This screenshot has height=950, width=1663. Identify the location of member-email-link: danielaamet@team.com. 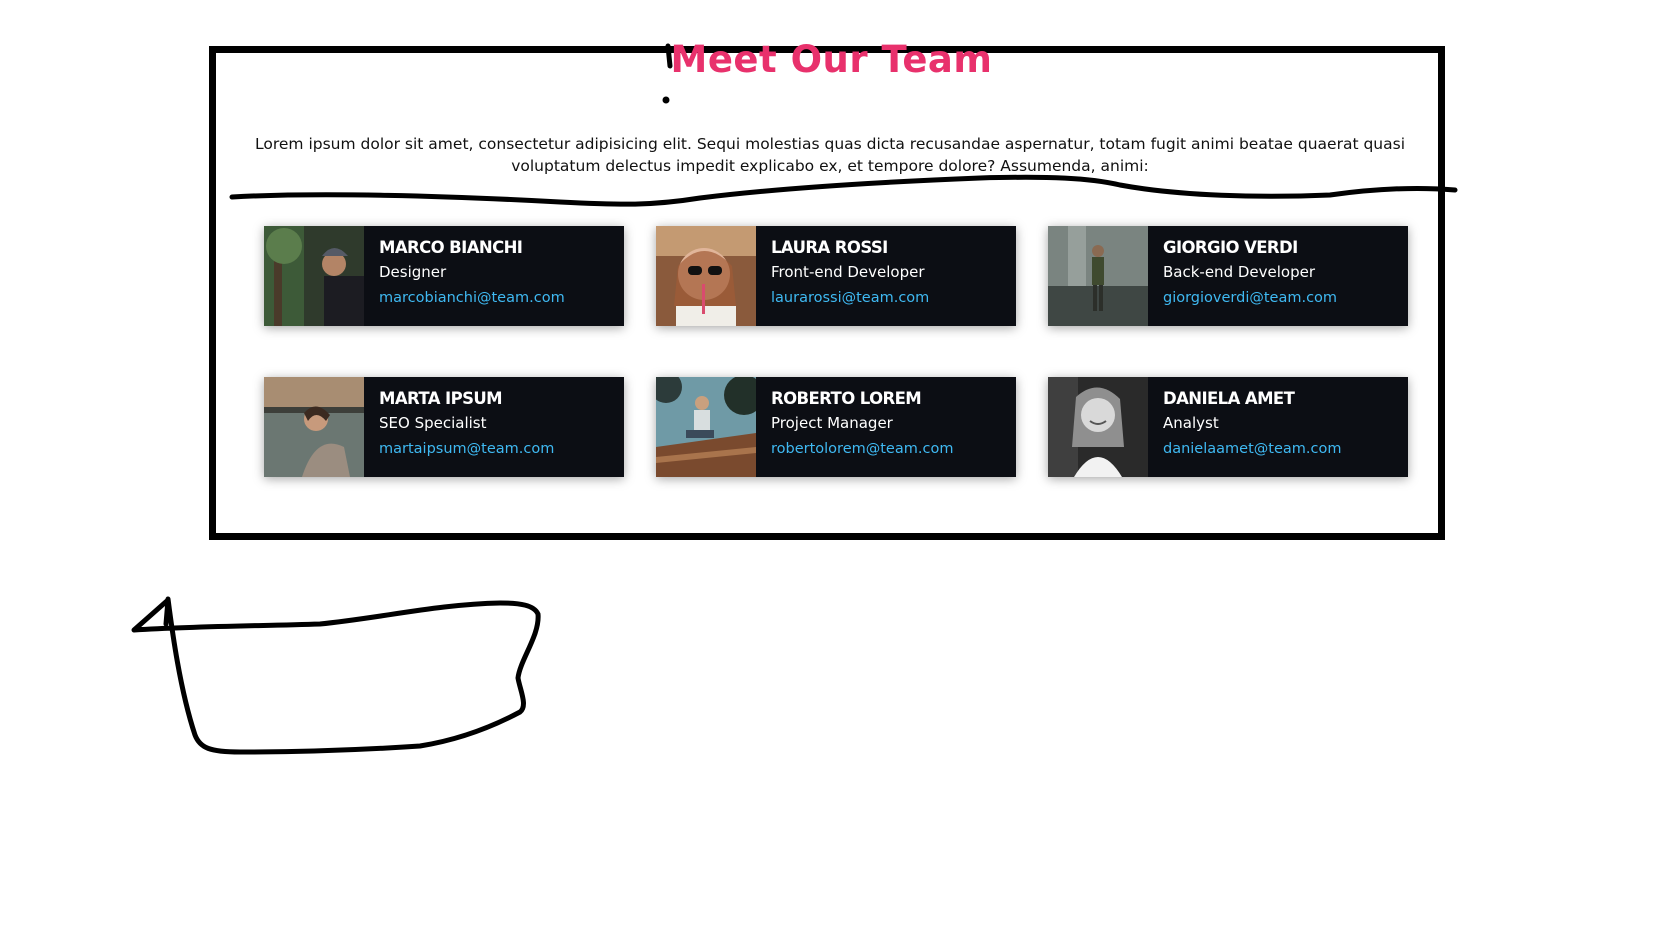
(1252, 449).